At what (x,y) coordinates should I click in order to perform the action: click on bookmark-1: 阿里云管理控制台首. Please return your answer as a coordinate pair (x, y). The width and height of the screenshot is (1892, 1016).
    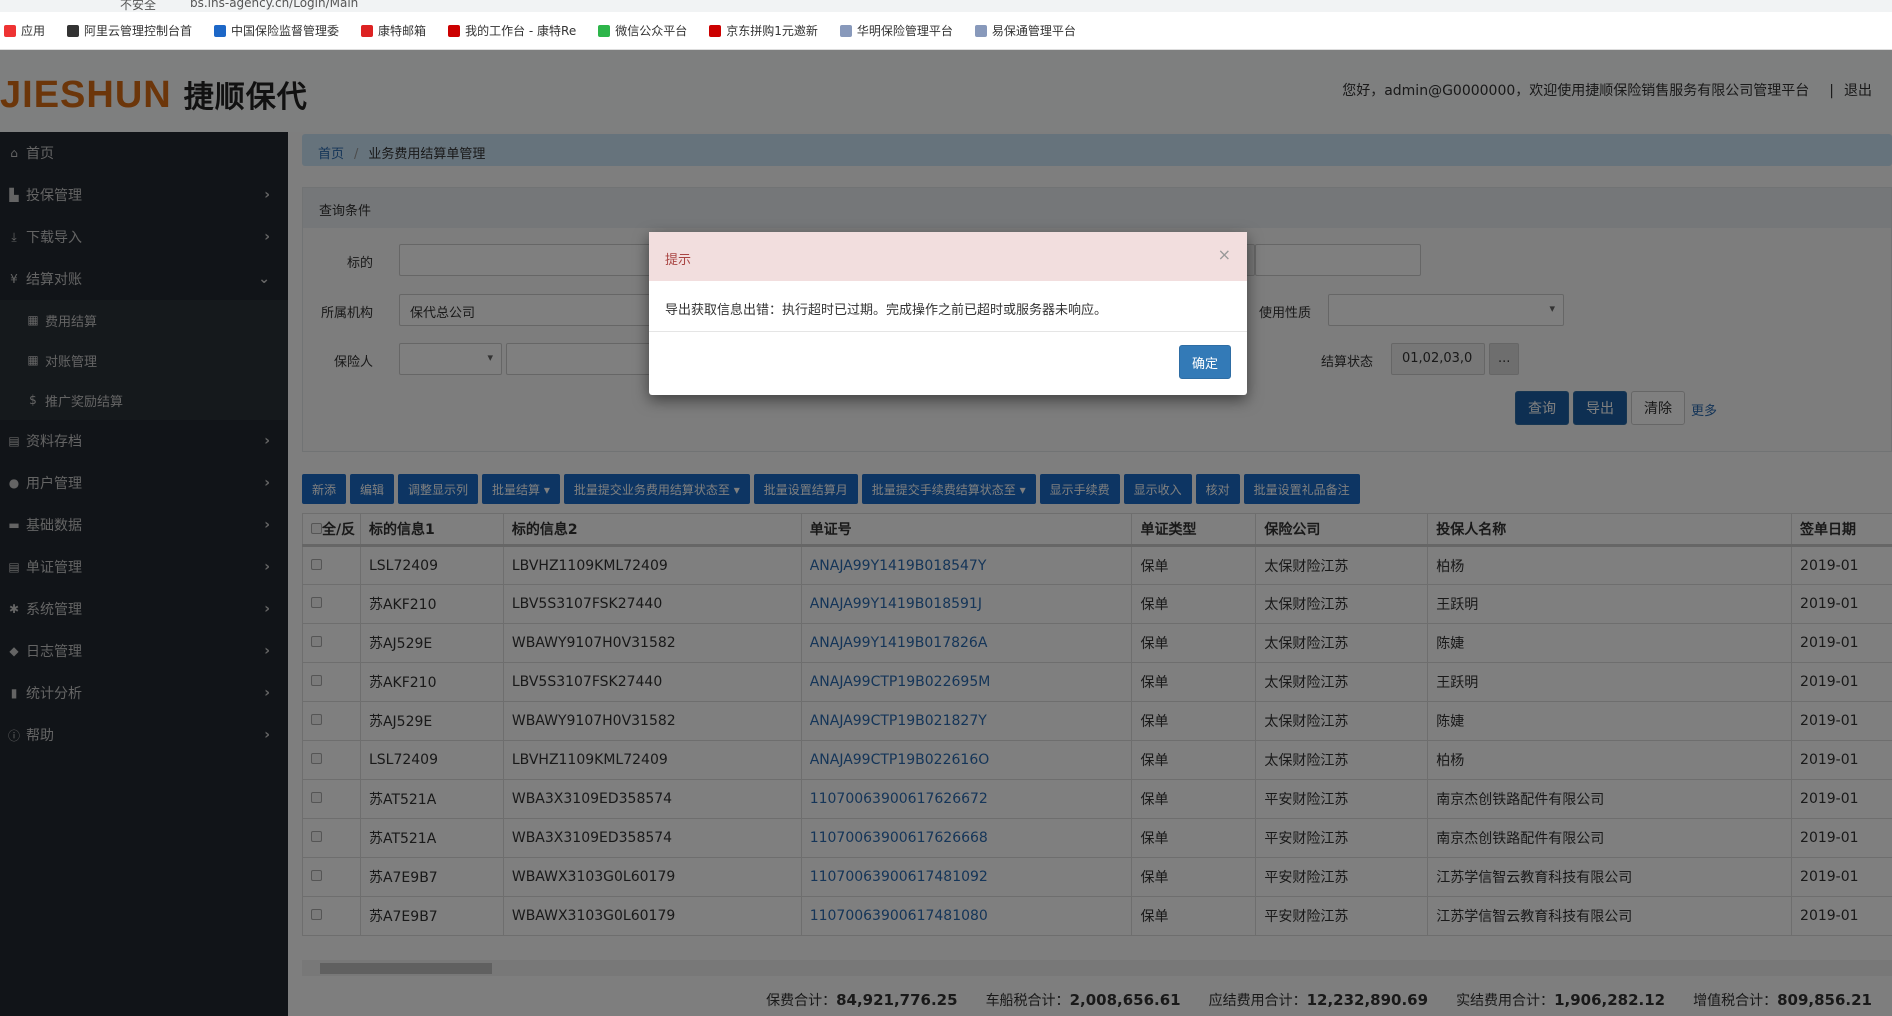
    Looking at the image, I should click on (129, 30).